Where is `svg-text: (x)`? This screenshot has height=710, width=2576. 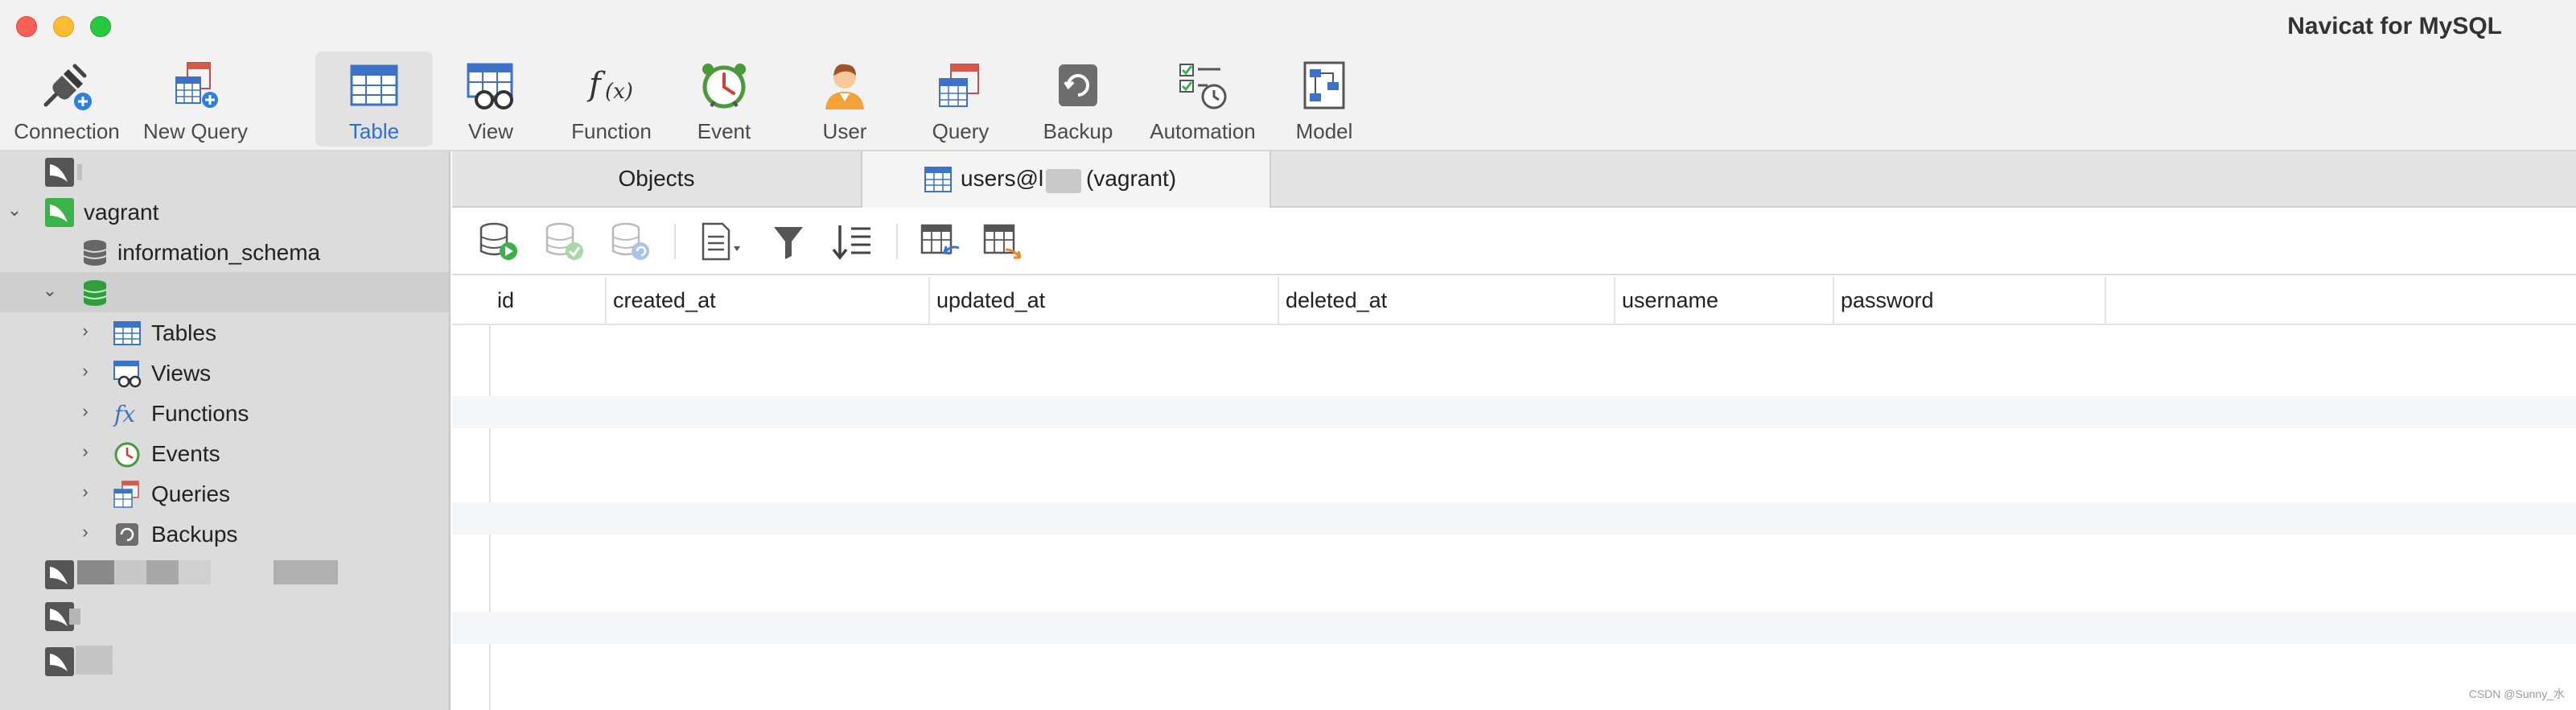 svg-text: (x) is located at coordinates (619, 92).